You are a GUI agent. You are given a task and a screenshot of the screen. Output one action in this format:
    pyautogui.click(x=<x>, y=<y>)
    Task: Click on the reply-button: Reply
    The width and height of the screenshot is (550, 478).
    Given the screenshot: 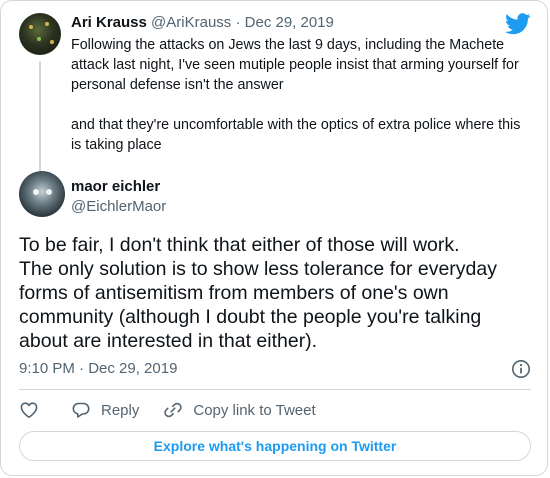 What is the action you would take?
    pyautogui.click(x=105, y=410)
    